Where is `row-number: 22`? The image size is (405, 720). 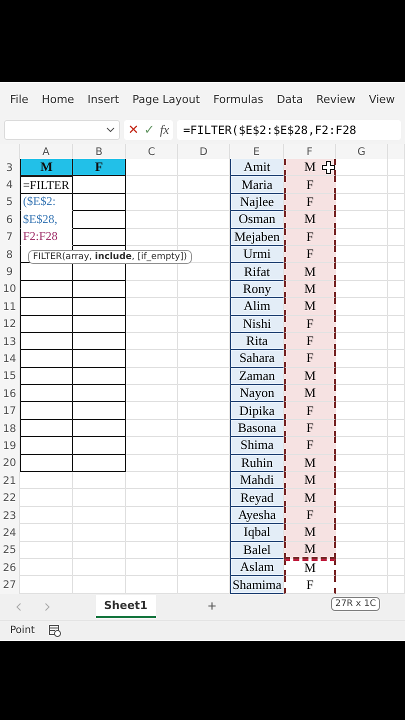 row-number: 22 is located at coordinates (10, 498).